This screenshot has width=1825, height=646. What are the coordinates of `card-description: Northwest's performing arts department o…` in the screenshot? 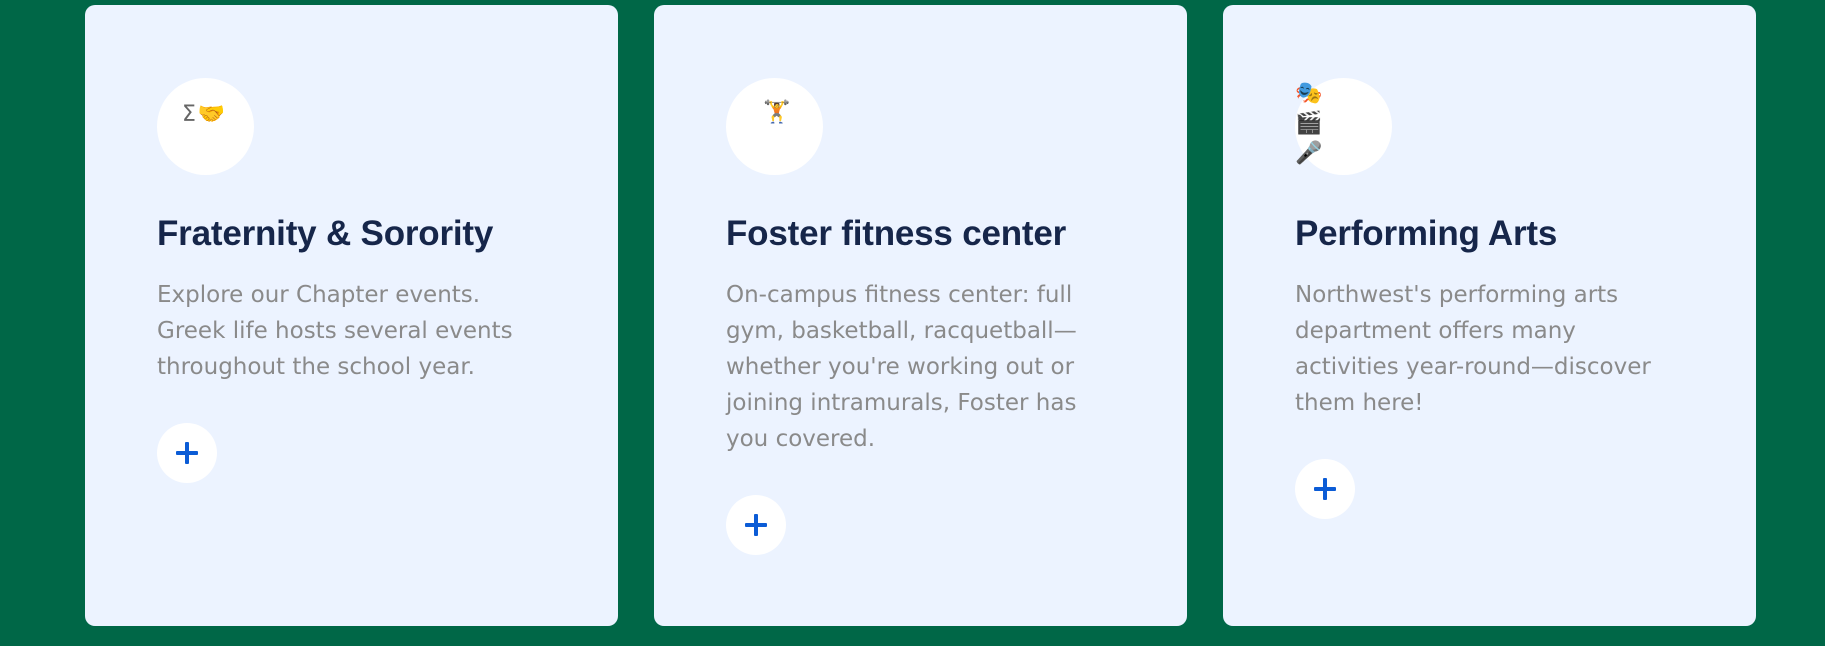 It's located at (1473, 349).